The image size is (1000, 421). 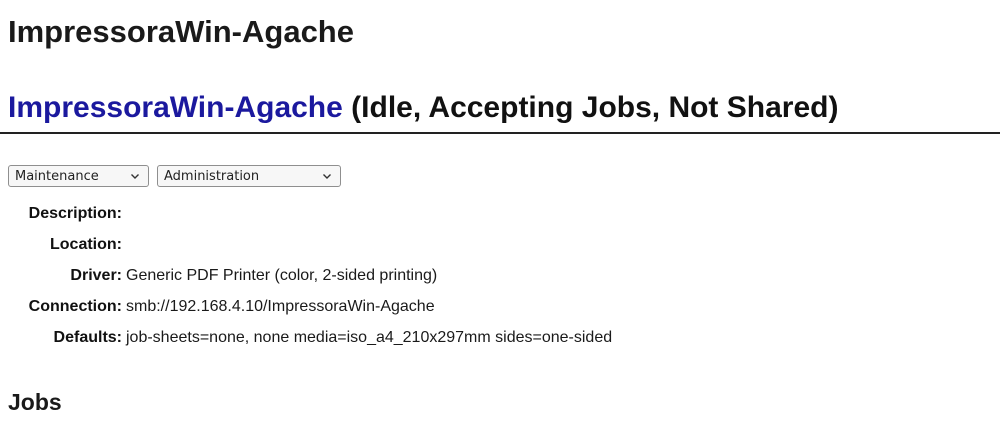 I want to click on page-title: ImpressoraWin-Agache, so click(x=181, y=31).